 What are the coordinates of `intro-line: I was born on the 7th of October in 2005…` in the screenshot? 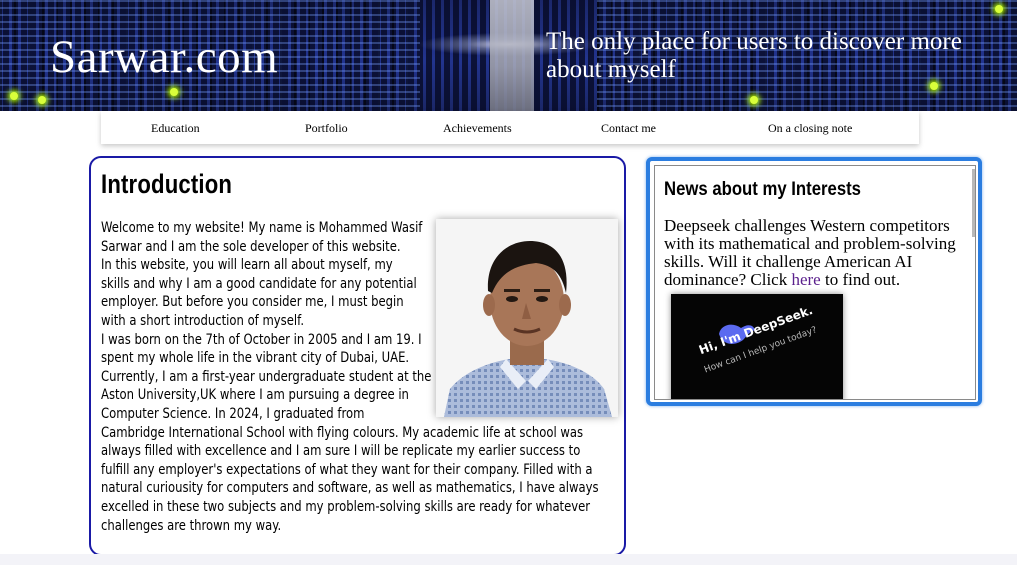 It's located at (261, 339).